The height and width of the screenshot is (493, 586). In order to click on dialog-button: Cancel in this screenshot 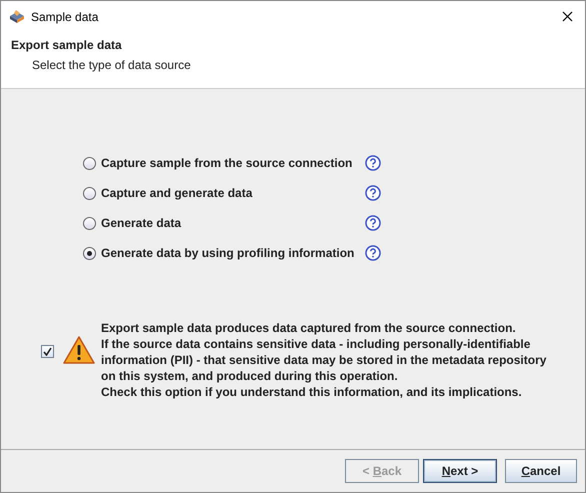, I will do `click(541, 471)`.